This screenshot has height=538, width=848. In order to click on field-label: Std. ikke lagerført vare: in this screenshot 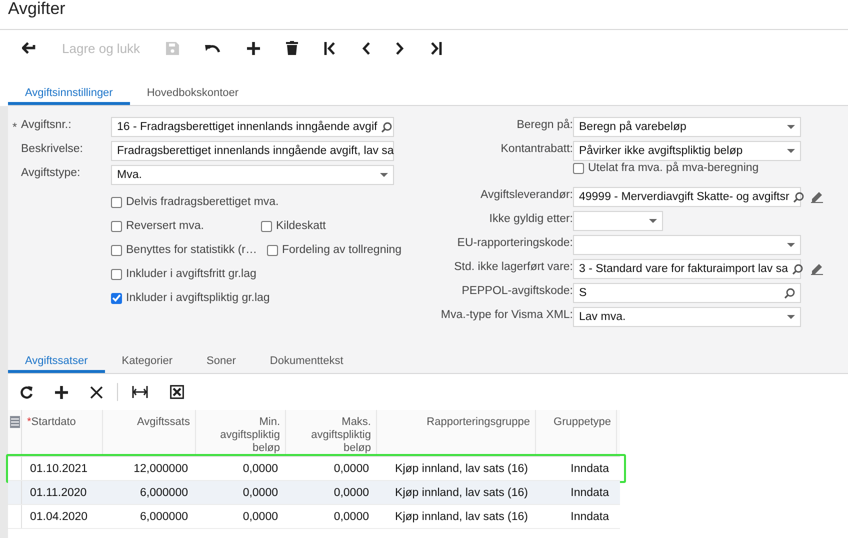, I will do `click(513, 266)`.